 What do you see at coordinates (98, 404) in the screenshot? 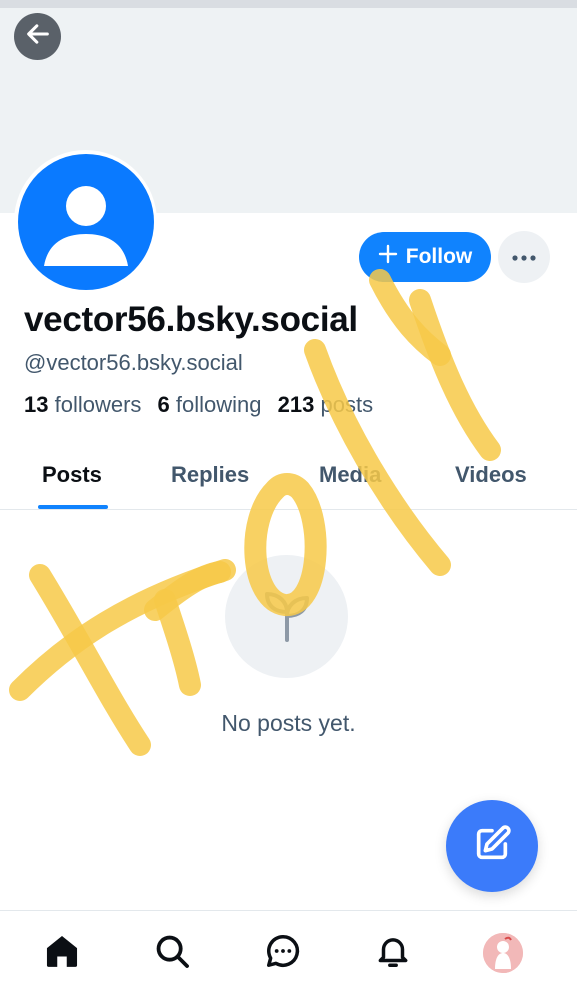
I see `followers-label: followers` at bounding box center [98, 404].